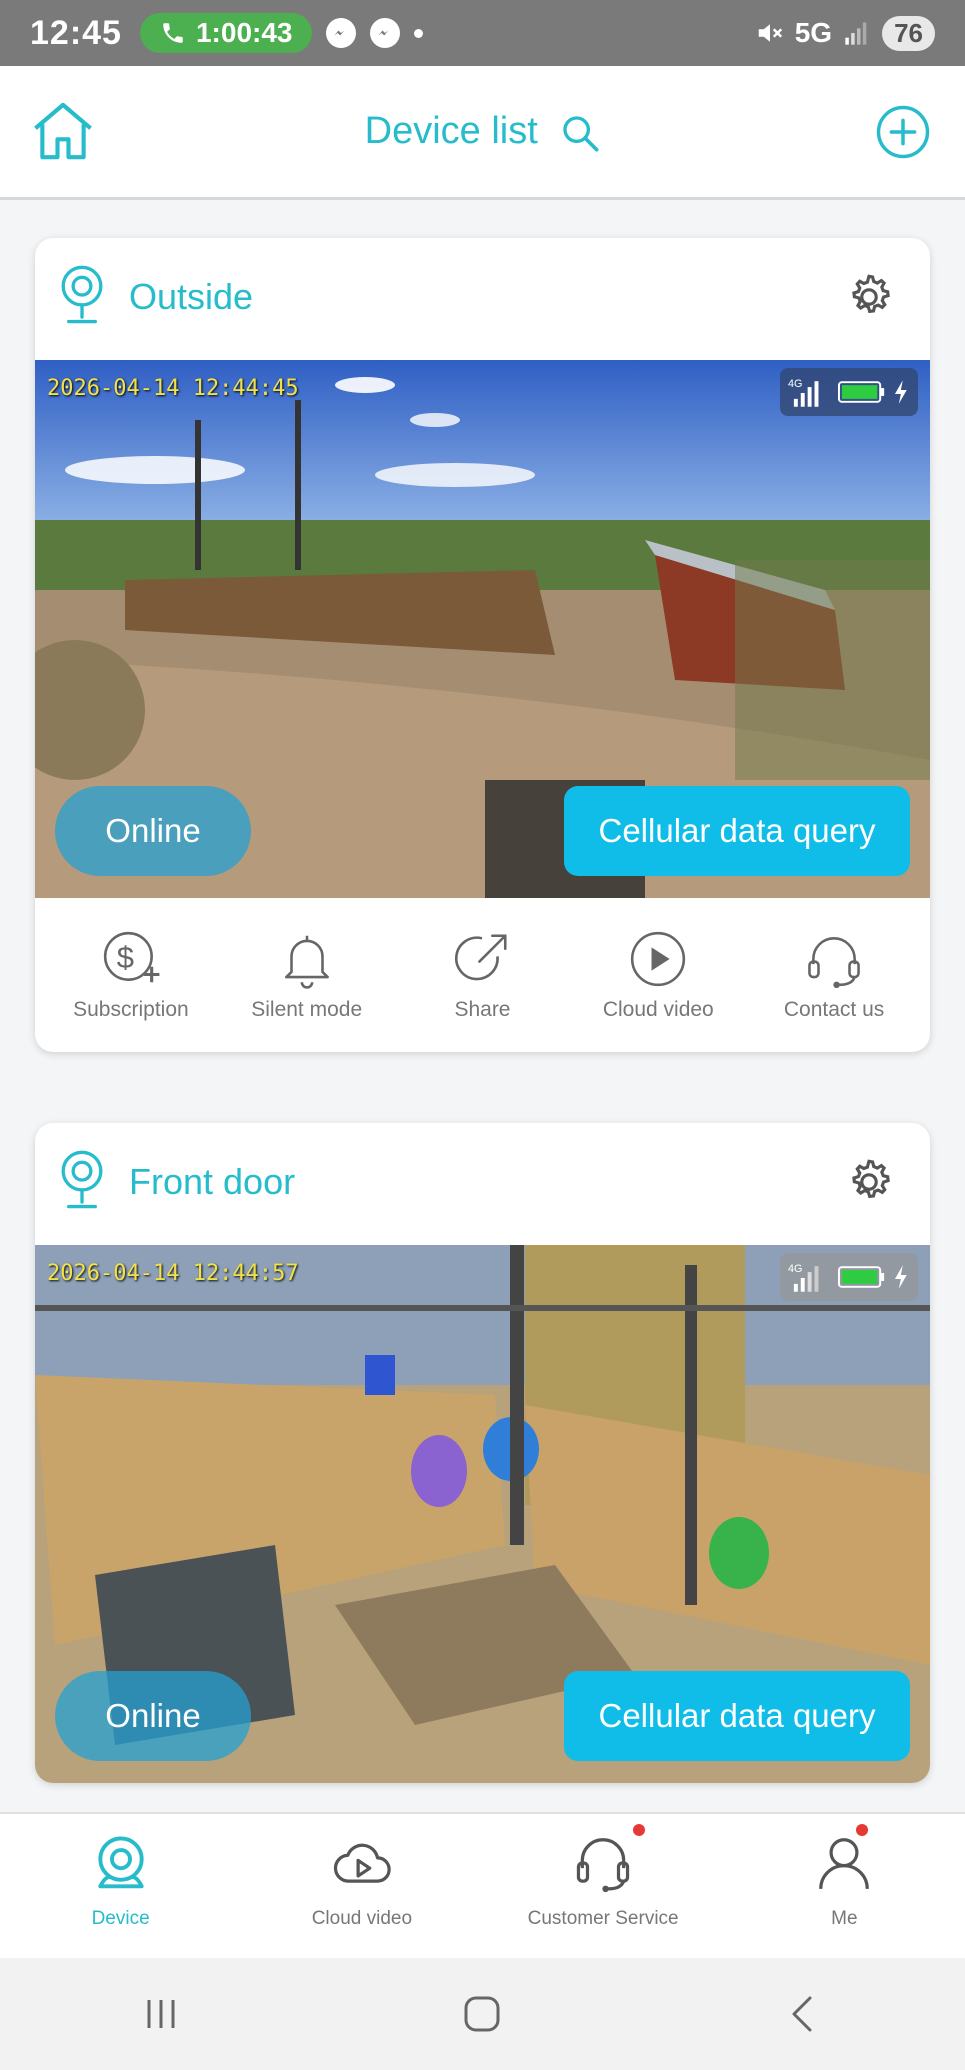 This screenshot has width=965, height=2070. I want to click on subscription-dollar-icon: $, so click(131, 957).